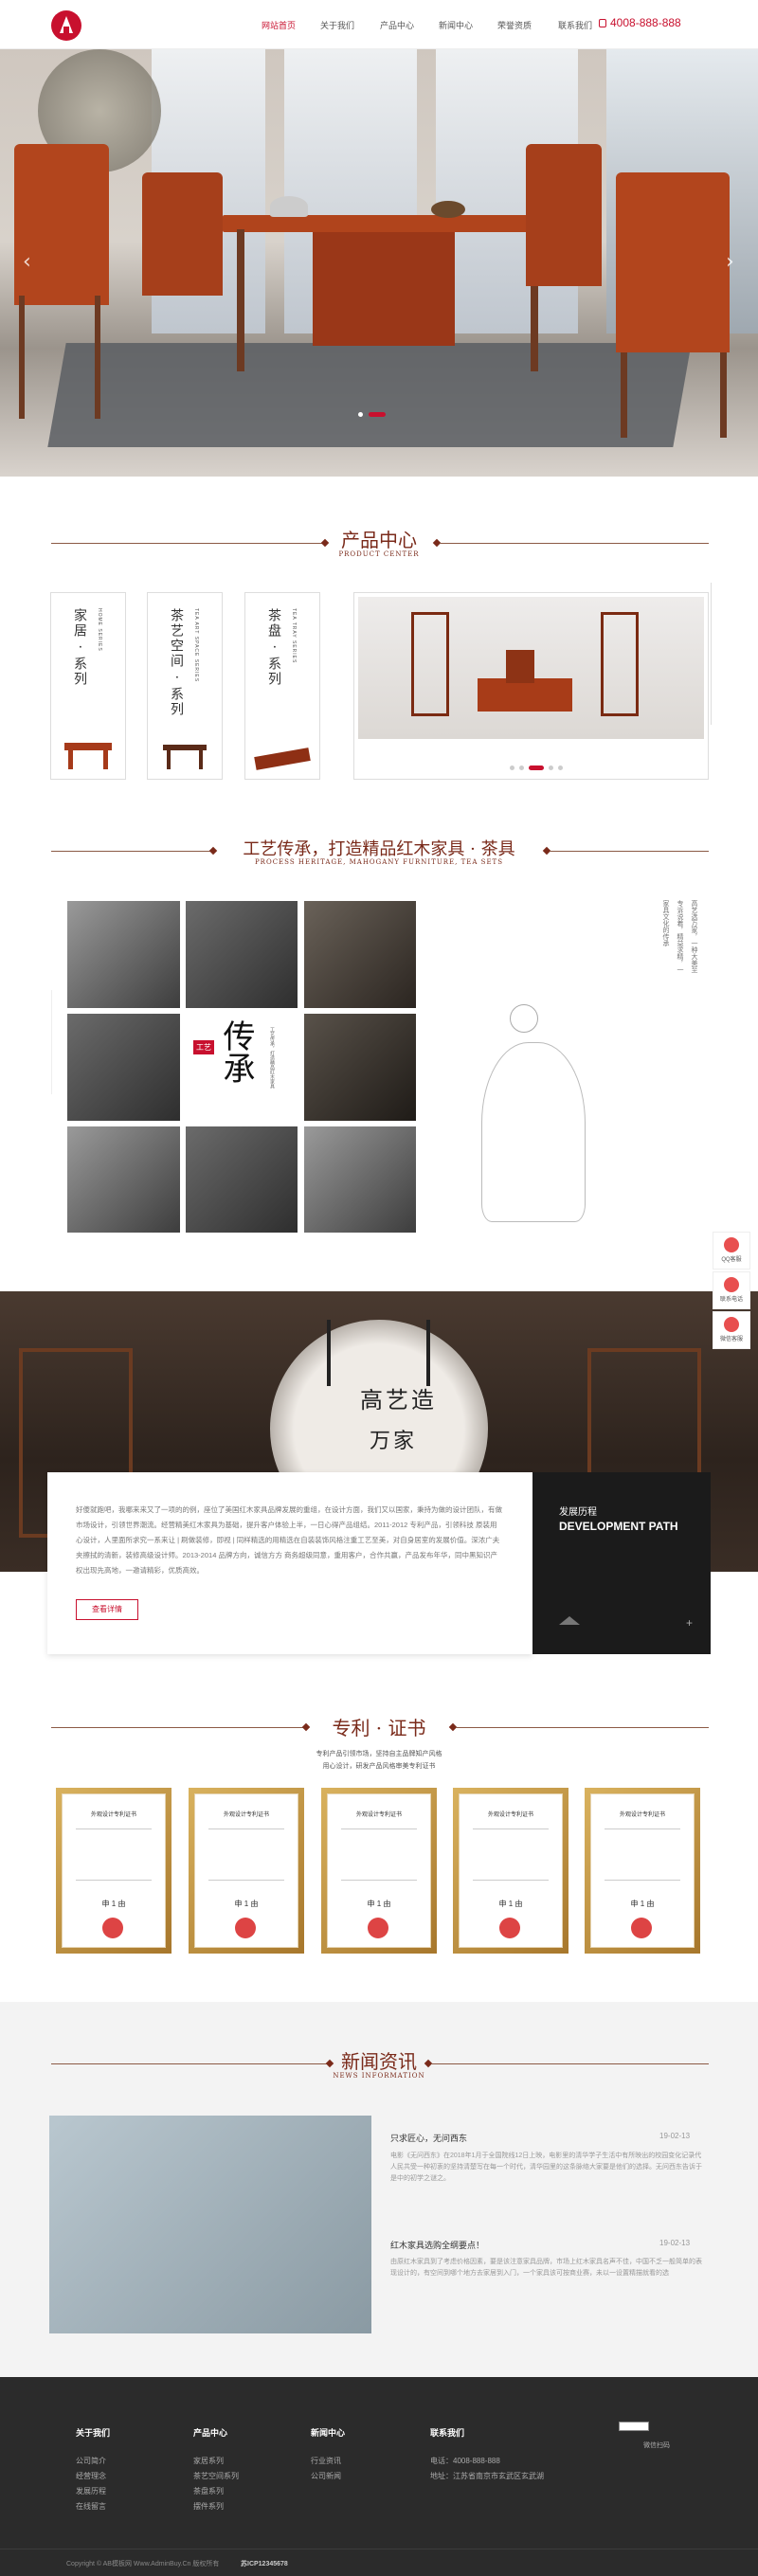 The width and height of the screenshot is (758, 2576). I want to click on flower-sketch, so click(734, 654).